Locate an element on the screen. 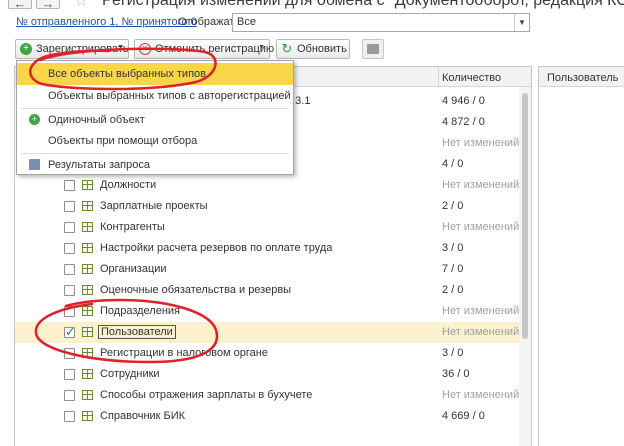 The width and height of the screenshot is (624, 446). vertical-scrollbar is located at coordinates (525, 266).